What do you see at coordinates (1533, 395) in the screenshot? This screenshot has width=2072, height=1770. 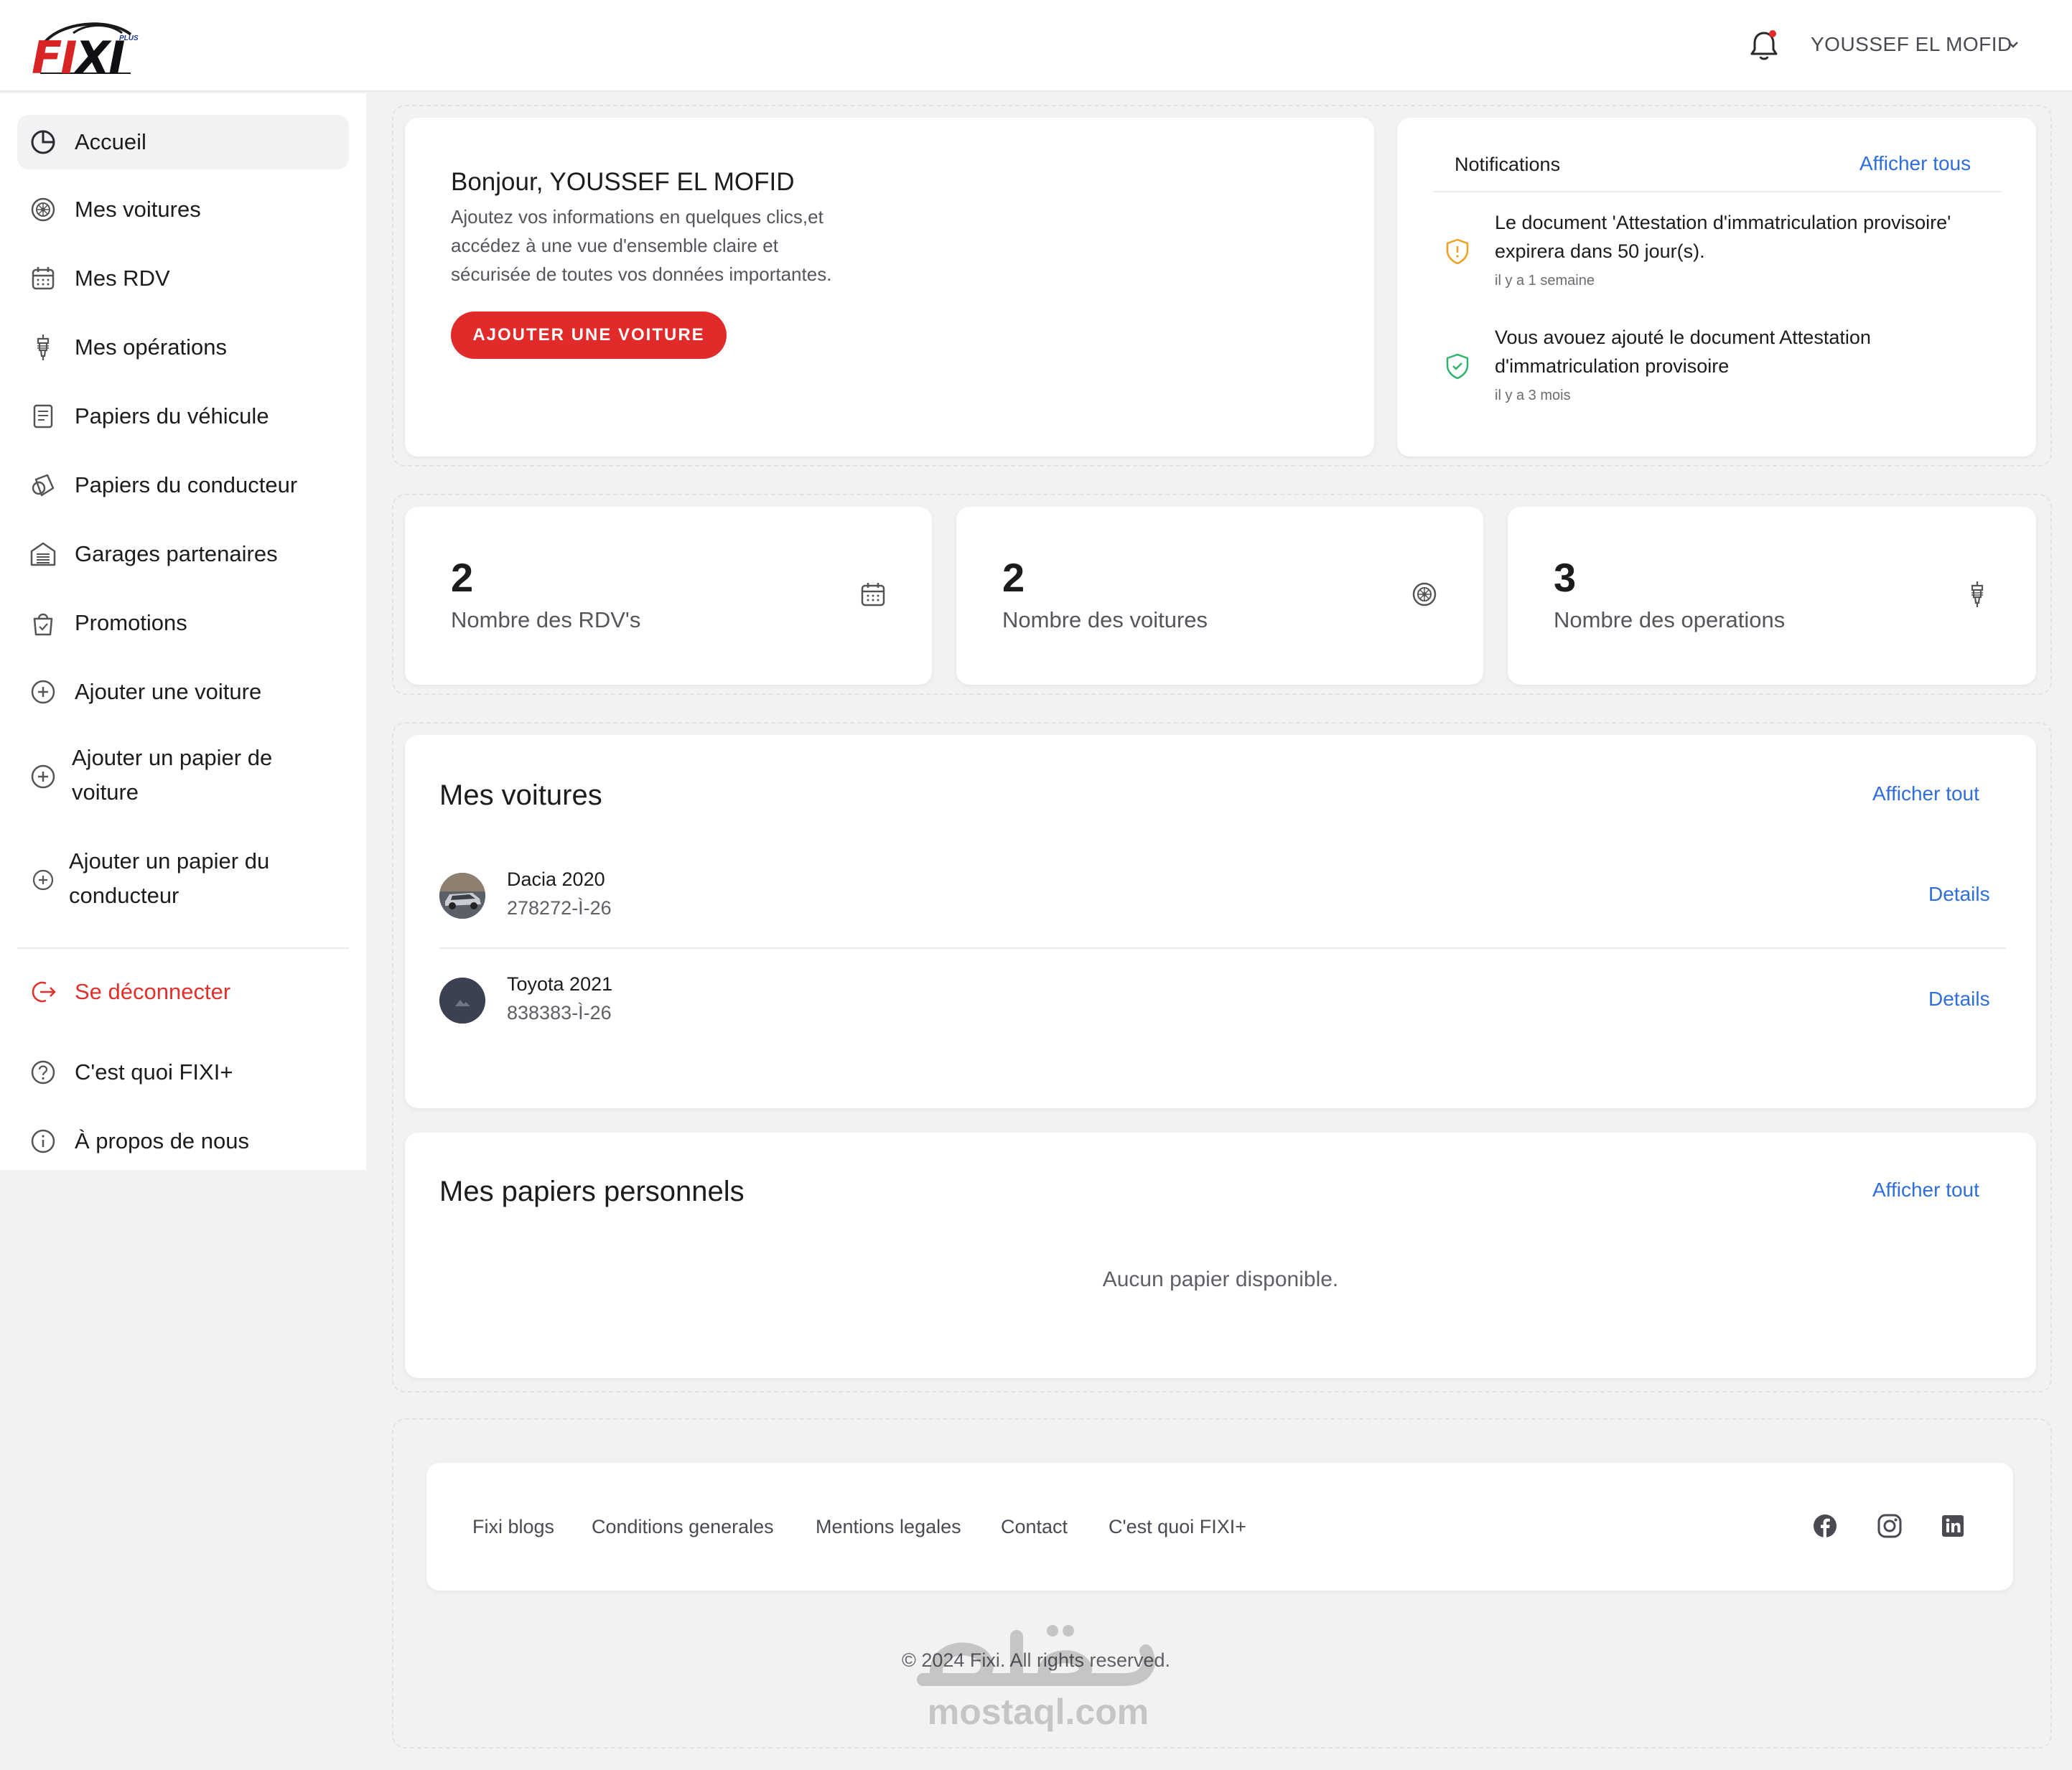 I see `notification-time: il y a 3 mois` at bounding box center [1533, 395].